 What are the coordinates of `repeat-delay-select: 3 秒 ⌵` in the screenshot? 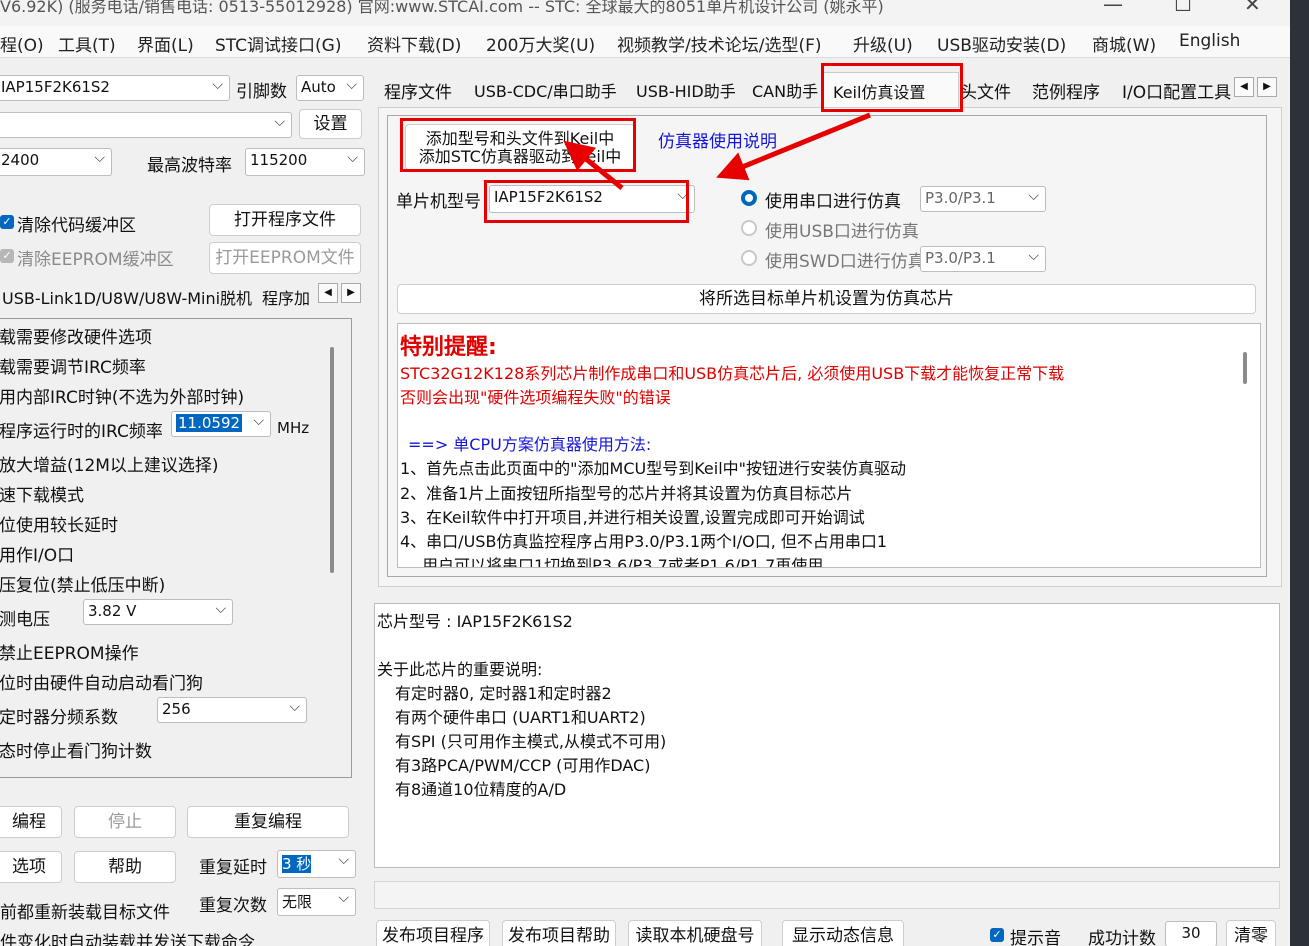 It's located at (316, 864).